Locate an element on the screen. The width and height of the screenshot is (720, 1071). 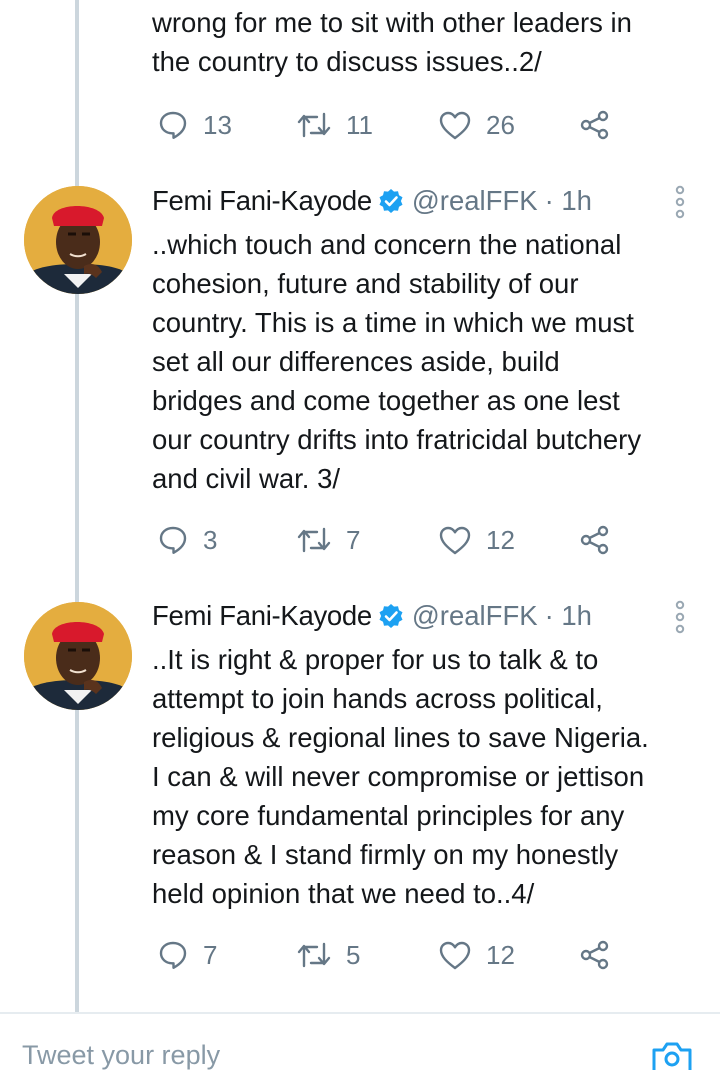
retweet-count: 11 is located at coordinates (359, 124).